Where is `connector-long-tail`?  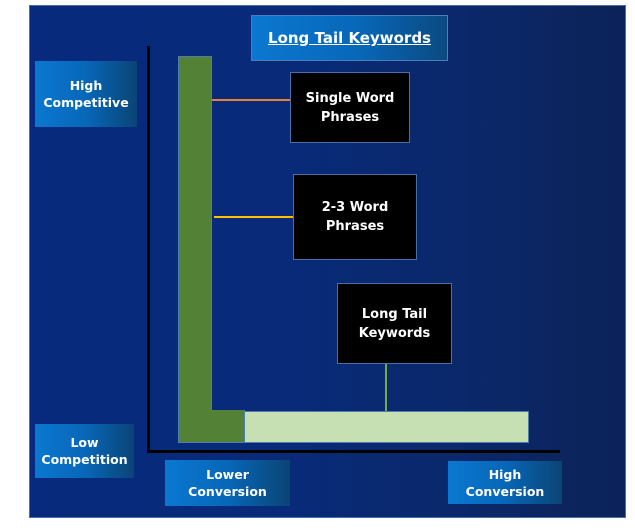
connector-long-tail is located at coordinates (386, 387).